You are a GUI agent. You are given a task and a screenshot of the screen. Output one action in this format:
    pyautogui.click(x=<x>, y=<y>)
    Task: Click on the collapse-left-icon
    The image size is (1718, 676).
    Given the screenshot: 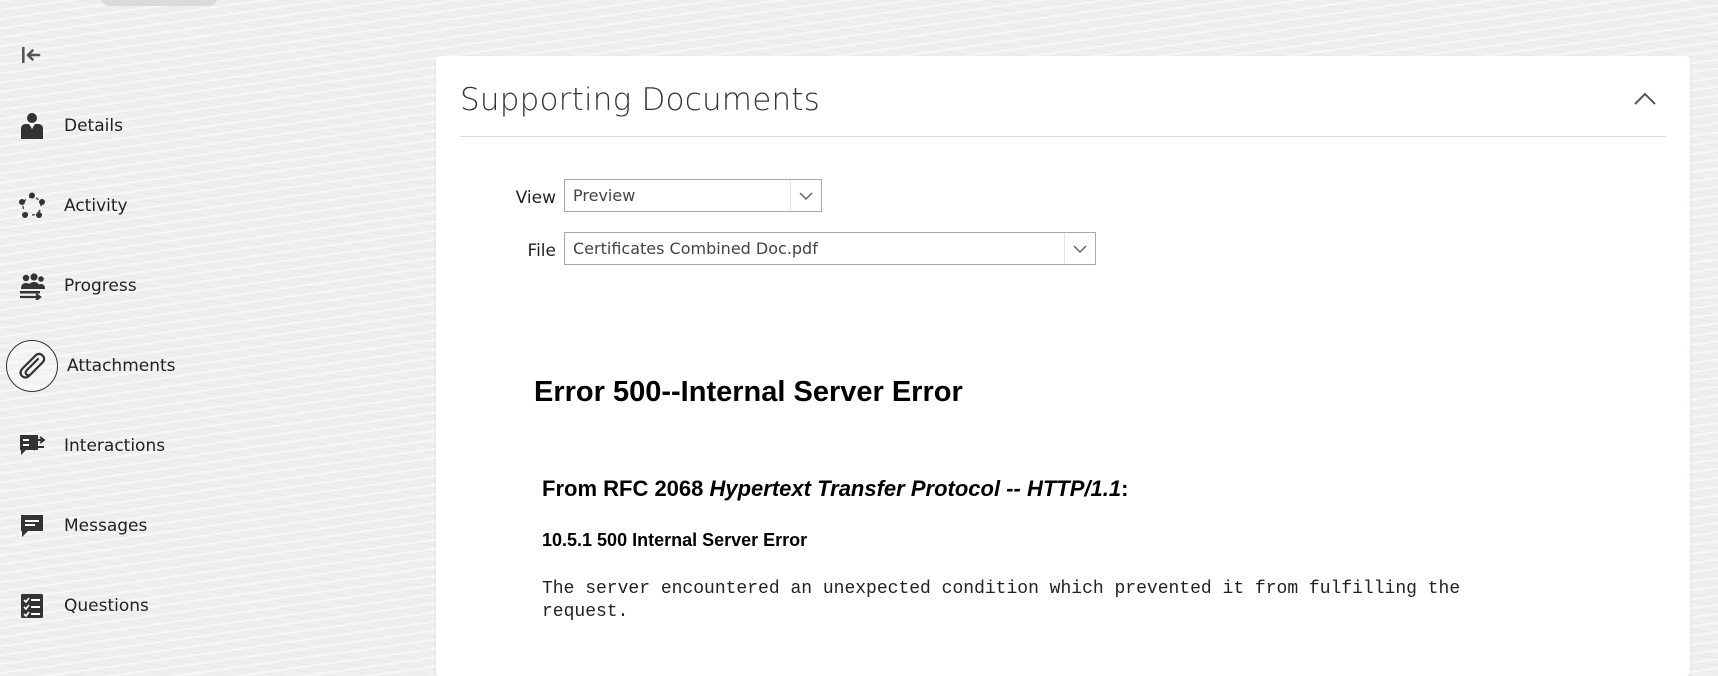 What is the action you would take?
    pyautogui.click(x=31, y=55)
    